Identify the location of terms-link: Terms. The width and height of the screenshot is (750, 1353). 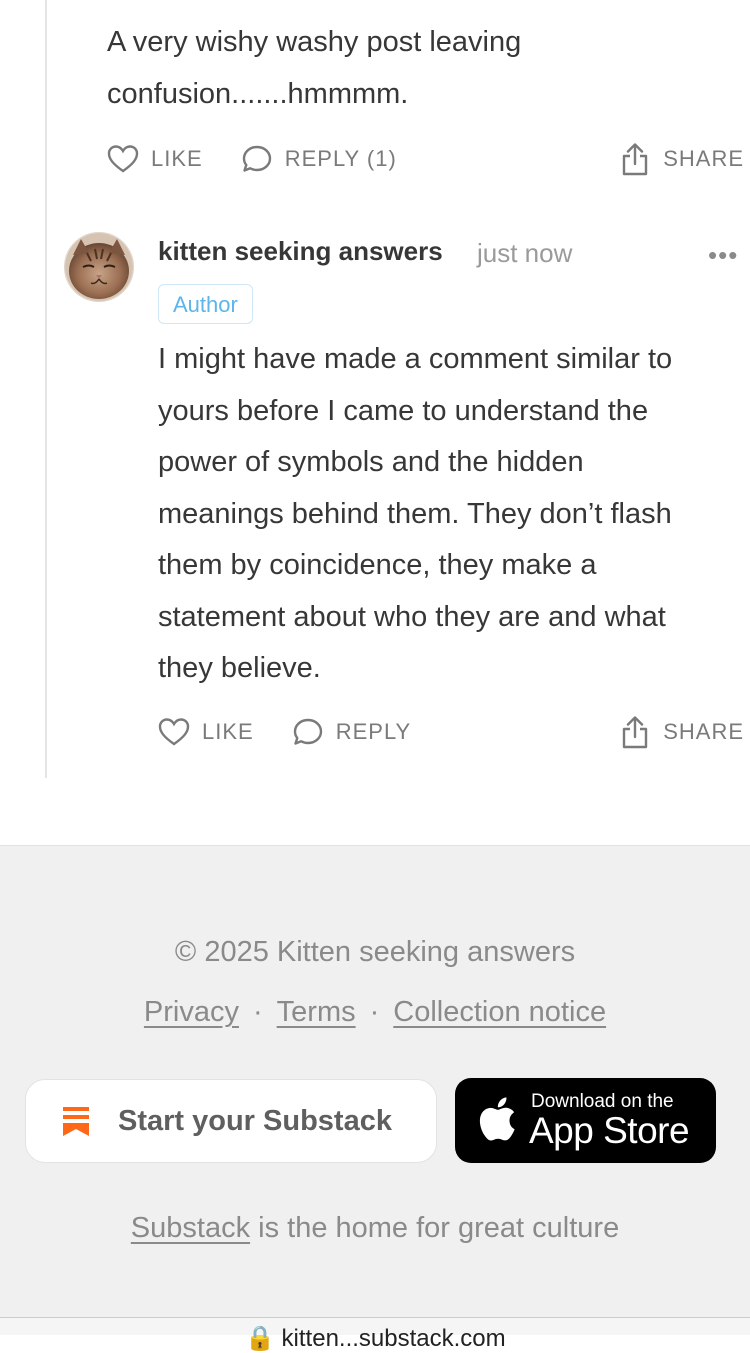
(316, 1012).